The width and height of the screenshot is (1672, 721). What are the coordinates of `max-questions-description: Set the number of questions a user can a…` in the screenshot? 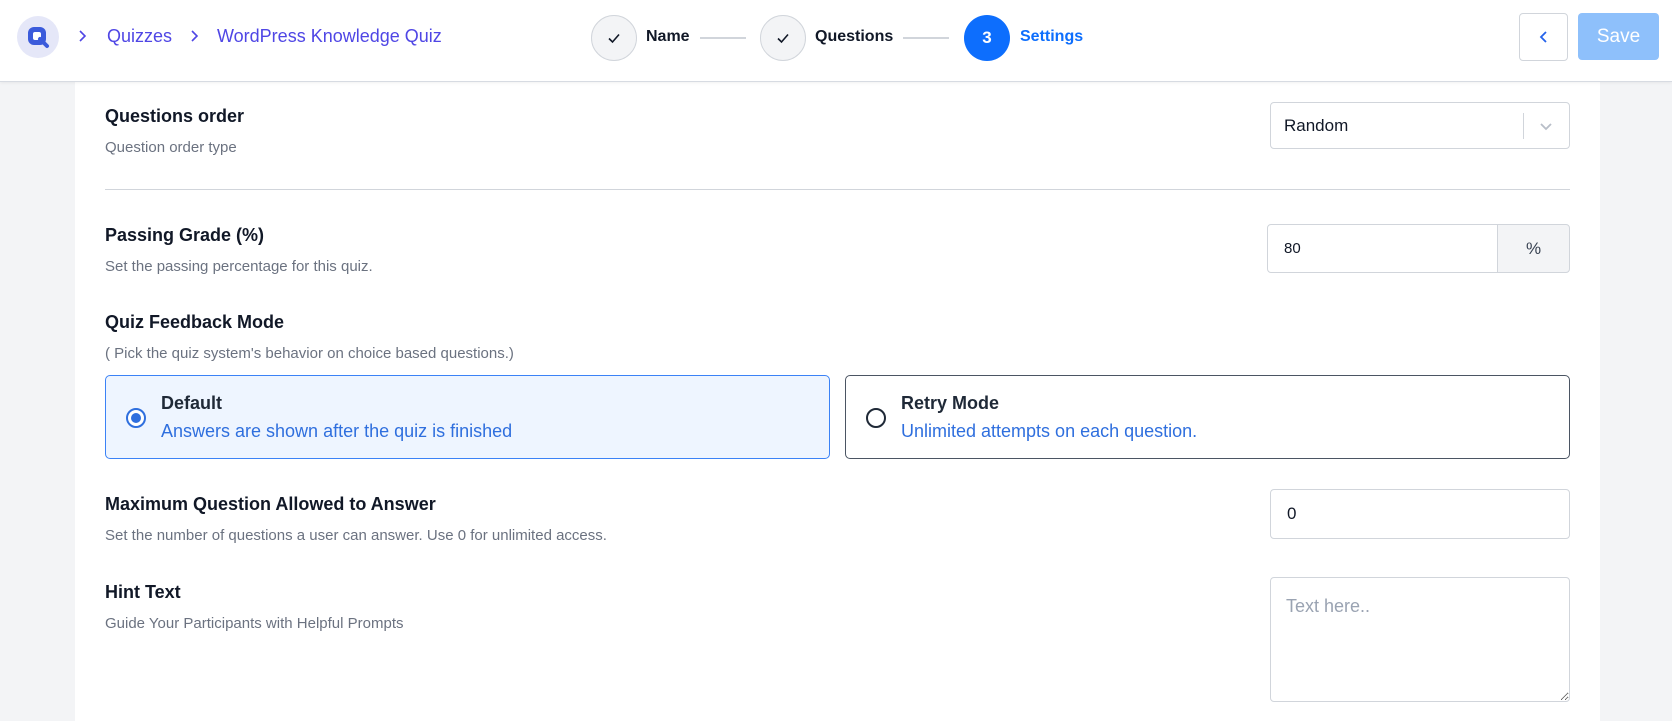 It's located at (356, 535).